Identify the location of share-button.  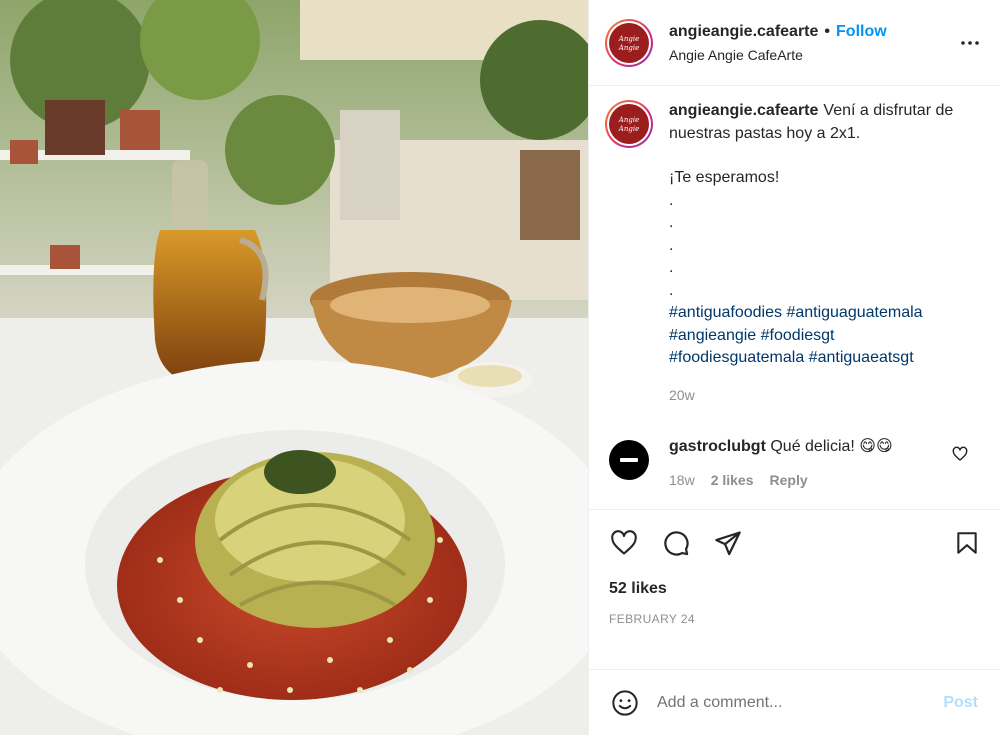
(728, 543).